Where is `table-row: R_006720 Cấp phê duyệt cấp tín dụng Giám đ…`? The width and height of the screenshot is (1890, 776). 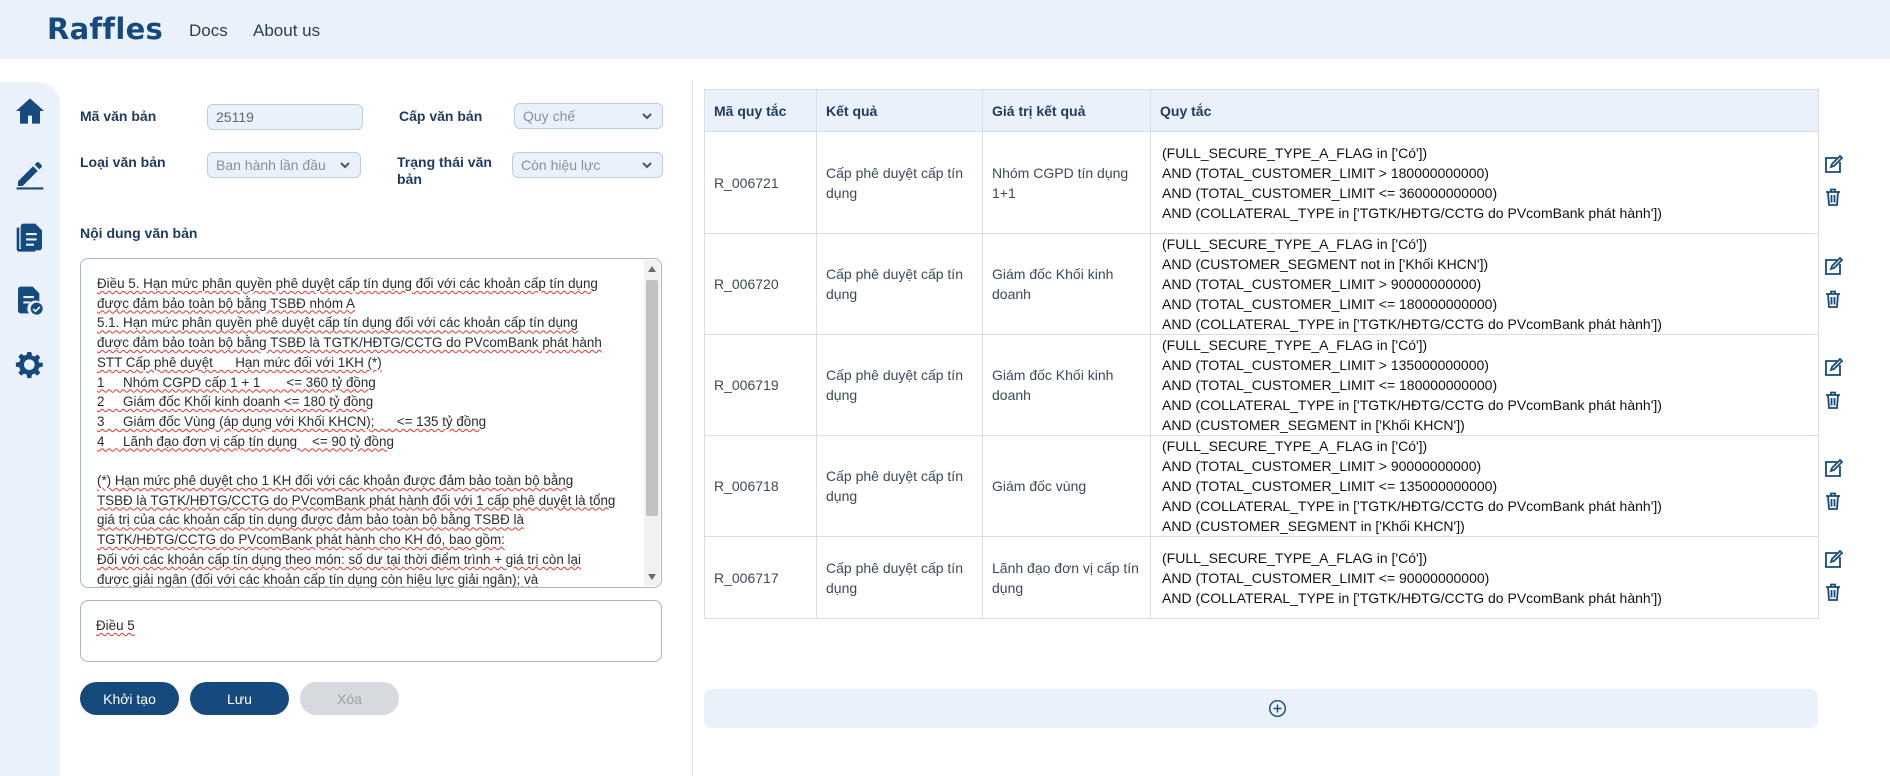 table-row: R_006720 Cấp phê duyệt cấp tín dụng Giám đ… is located at coordinates (1261, 284).